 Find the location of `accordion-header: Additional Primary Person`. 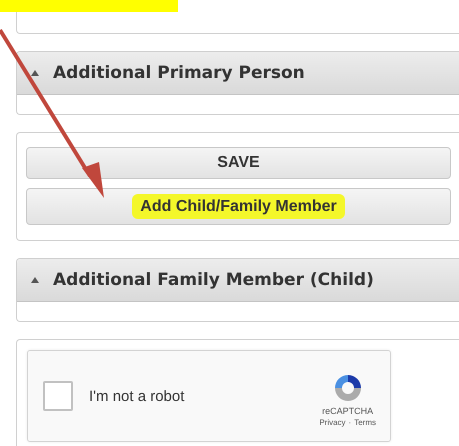

accordion-header: Additional Primary Person is located at coordinates (238, 73).